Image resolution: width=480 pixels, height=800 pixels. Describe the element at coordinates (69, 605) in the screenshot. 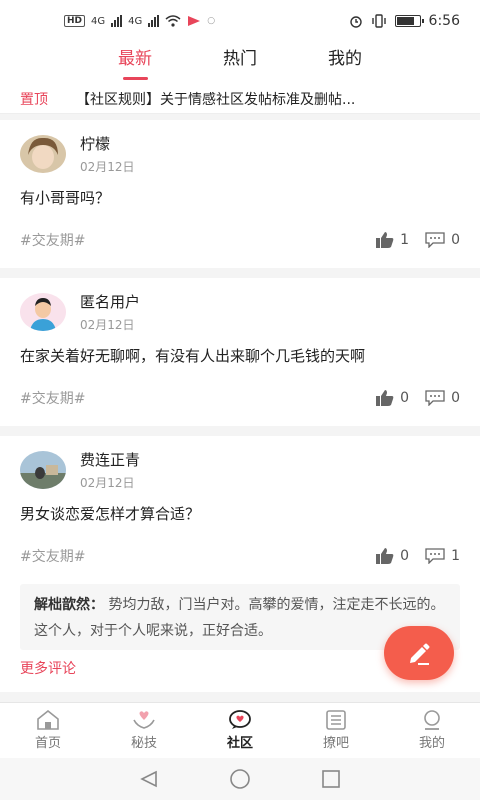

I see `commenter-name: 解柮歆然：` at that location.